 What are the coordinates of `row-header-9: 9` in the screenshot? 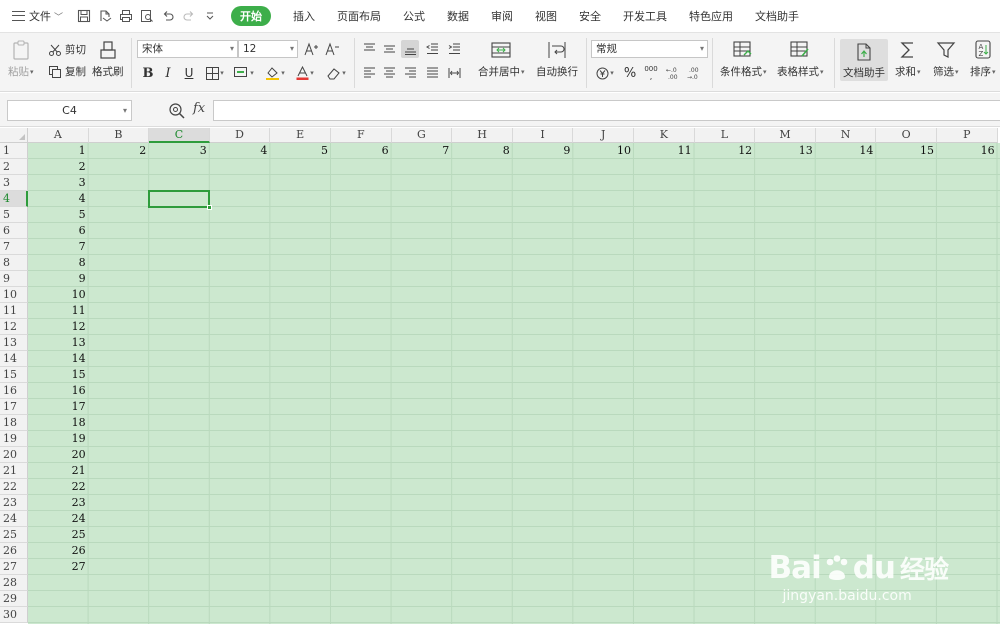 It's located at (14, 279).